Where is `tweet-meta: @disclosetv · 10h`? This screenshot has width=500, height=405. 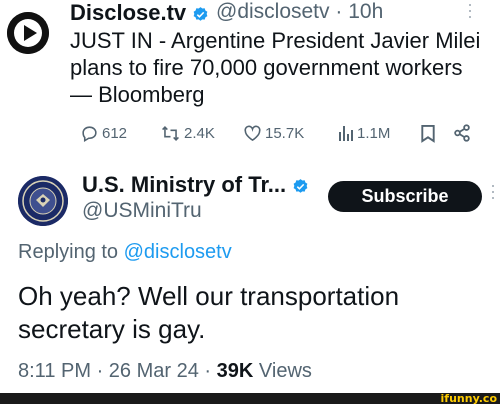 tweet-meta: @disclosetv · 10h is located at coordinates (299, 12).